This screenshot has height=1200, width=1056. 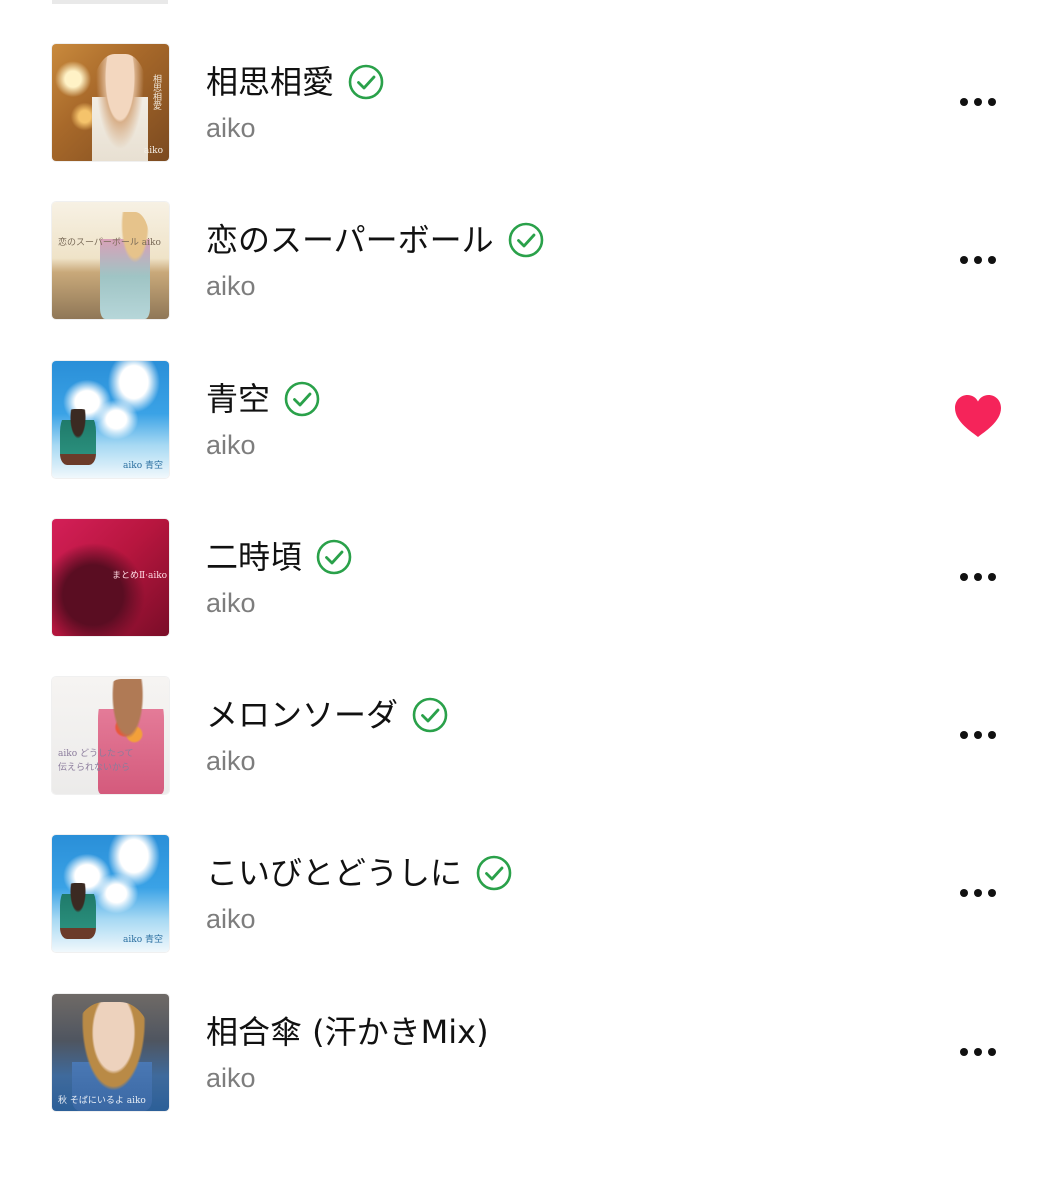 I want to click on heart-icon, so click(x=978, y=417).